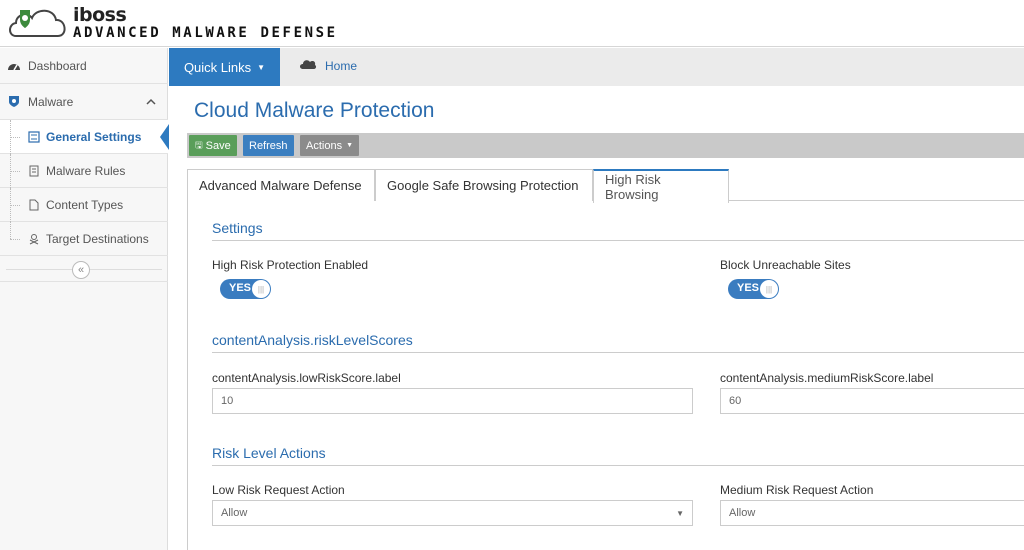 Image resolution: width=1024 pixels, height=550 pixels. I want to click on target-icon, so click(34, 239).